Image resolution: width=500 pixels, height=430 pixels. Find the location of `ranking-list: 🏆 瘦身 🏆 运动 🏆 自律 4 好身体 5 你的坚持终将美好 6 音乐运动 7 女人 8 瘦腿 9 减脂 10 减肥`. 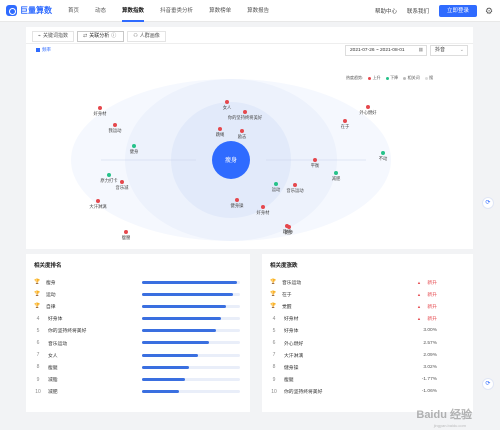

ranking-list: 🏆 瘦身 🏆 运动 🏆 自律 4 好身体 5 你的坚持终将美好 6 音乐运动 7 女人 8 瘦腿 9 减脂 10 减肥 is located at coordinates (138, 337).